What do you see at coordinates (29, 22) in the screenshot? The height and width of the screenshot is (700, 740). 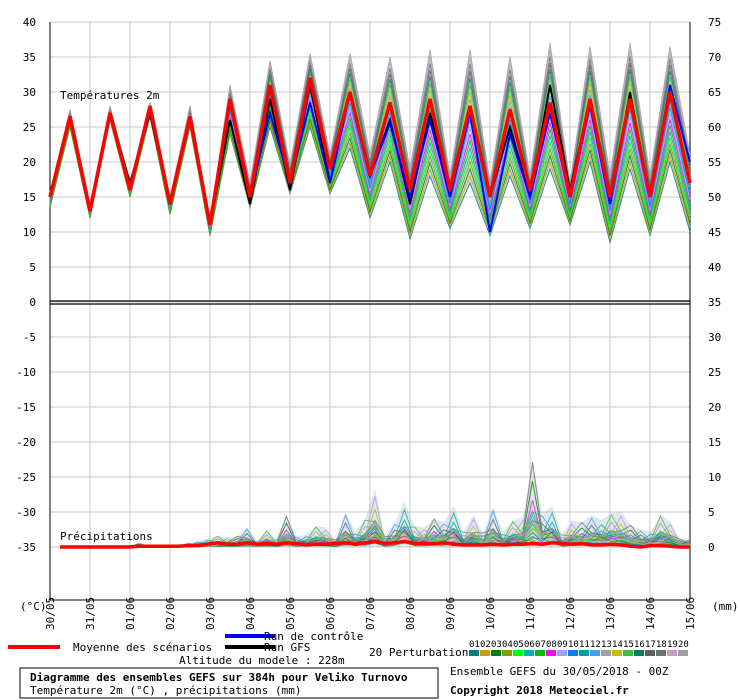 I see `left-tick-label: 40` at bounding box center [29, 22].